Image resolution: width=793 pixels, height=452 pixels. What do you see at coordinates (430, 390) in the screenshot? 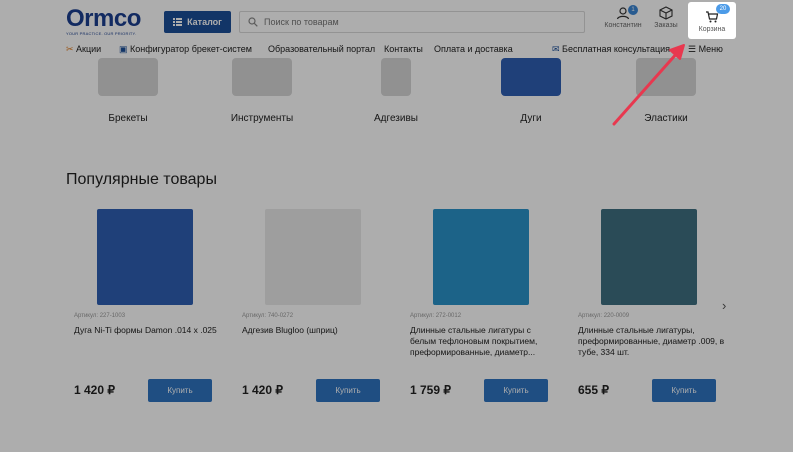
I see `product-price: 1 759 ₽` at bounding box center [430, 390].